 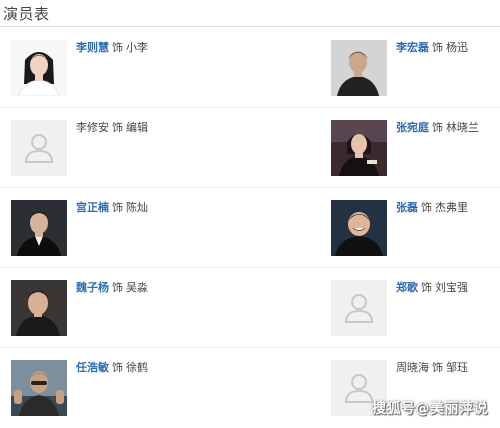 What do you see at coordinates (92, 367) in the screenshot?
I see `actor-name-link: 任浩敏` at bounding box center [92, 367].